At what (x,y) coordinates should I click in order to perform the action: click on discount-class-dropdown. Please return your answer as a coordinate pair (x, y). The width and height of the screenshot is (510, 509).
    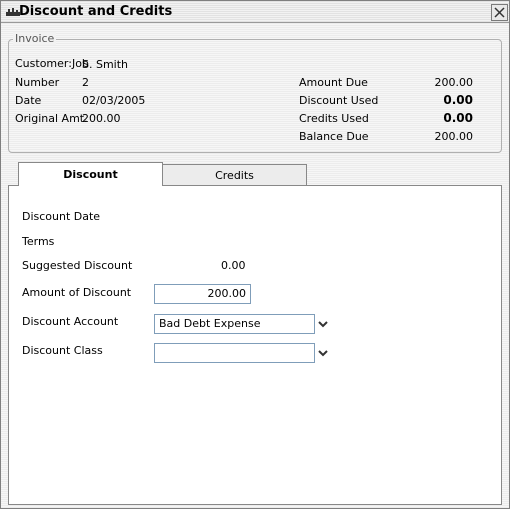
    Looking at the image, I should click on (323, 353).